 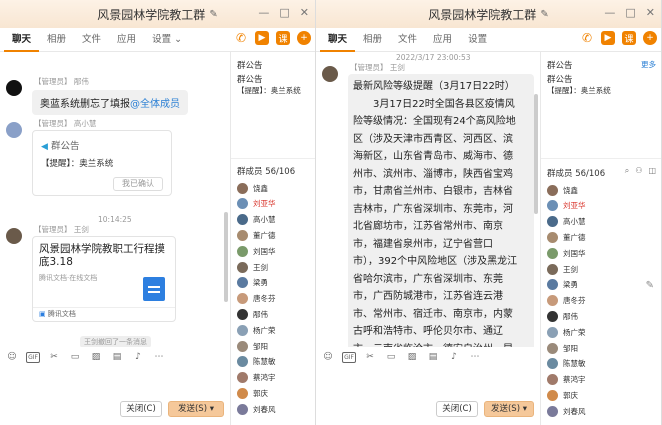 I want to click on classroom-icon: 课, so click(x=629, y=38).